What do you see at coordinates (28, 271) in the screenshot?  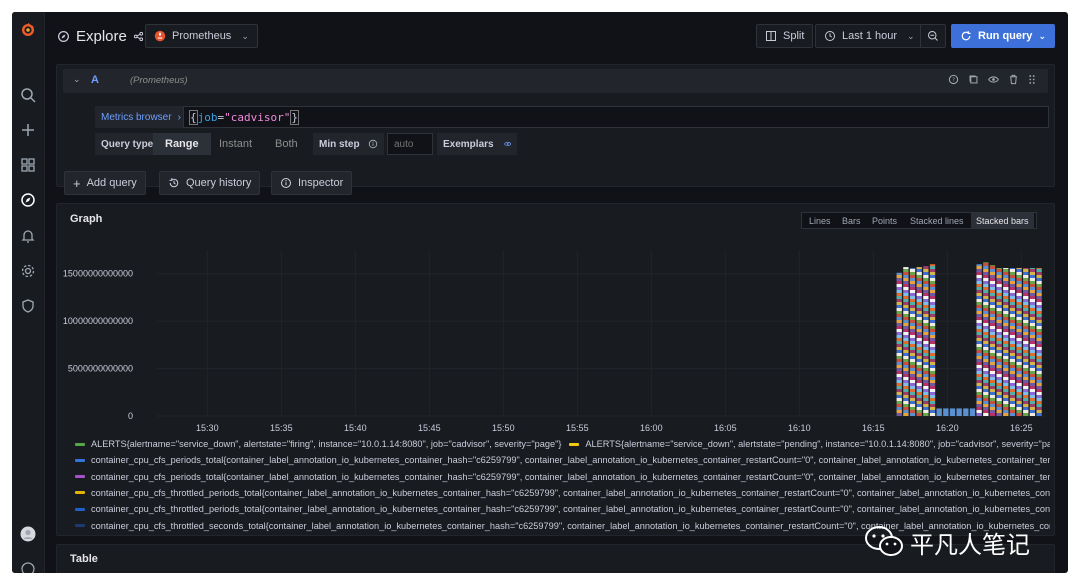 I see `gear-icon` at bounding box center [28, 271].